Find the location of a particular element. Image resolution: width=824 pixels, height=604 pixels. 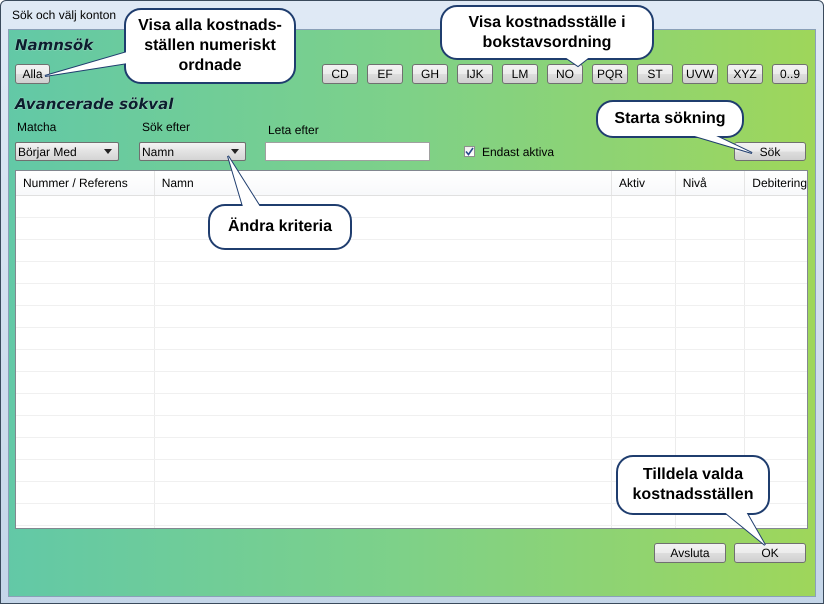

section-heading: Avancerade sökval is located at coordinates (94, 104).